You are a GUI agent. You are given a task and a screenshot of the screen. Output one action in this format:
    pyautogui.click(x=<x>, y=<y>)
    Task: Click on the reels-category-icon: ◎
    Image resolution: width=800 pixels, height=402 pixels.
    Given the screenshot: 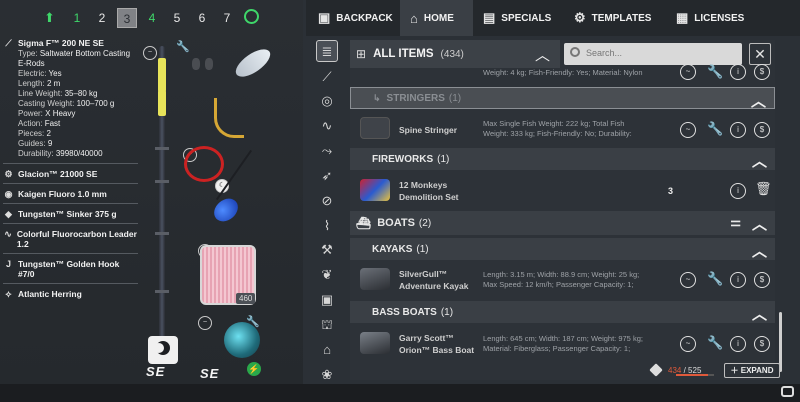 What is the action you would take?
    pyautogui.click(x=327, y=101)
    